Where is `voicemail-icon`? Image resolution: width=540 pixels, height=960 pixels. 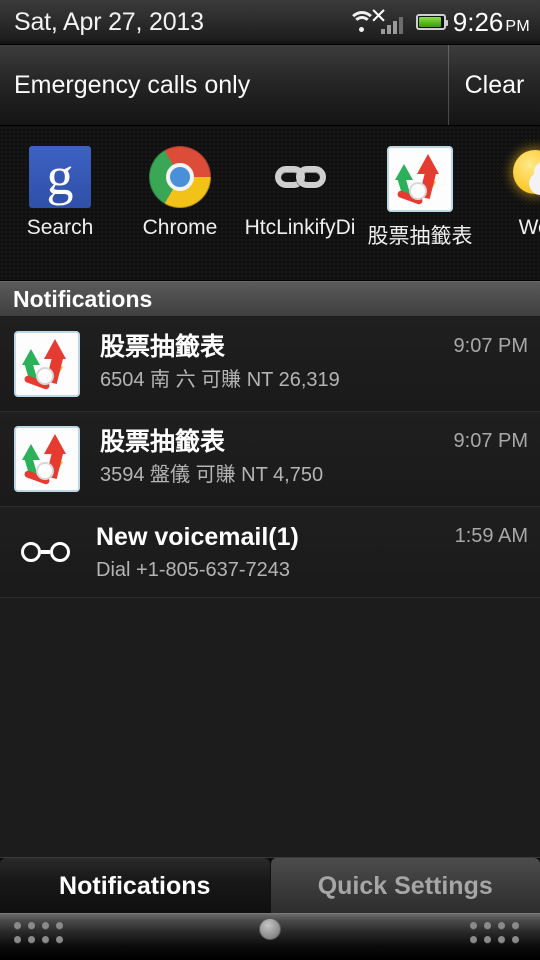
voicemail-icon is located at coordinates (45, 552).